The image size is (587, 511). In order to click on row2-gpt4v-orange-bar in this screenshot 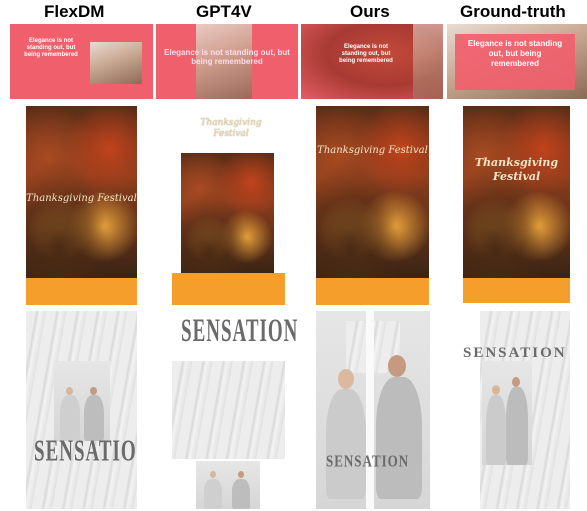, I will do `click(228, 289)`.